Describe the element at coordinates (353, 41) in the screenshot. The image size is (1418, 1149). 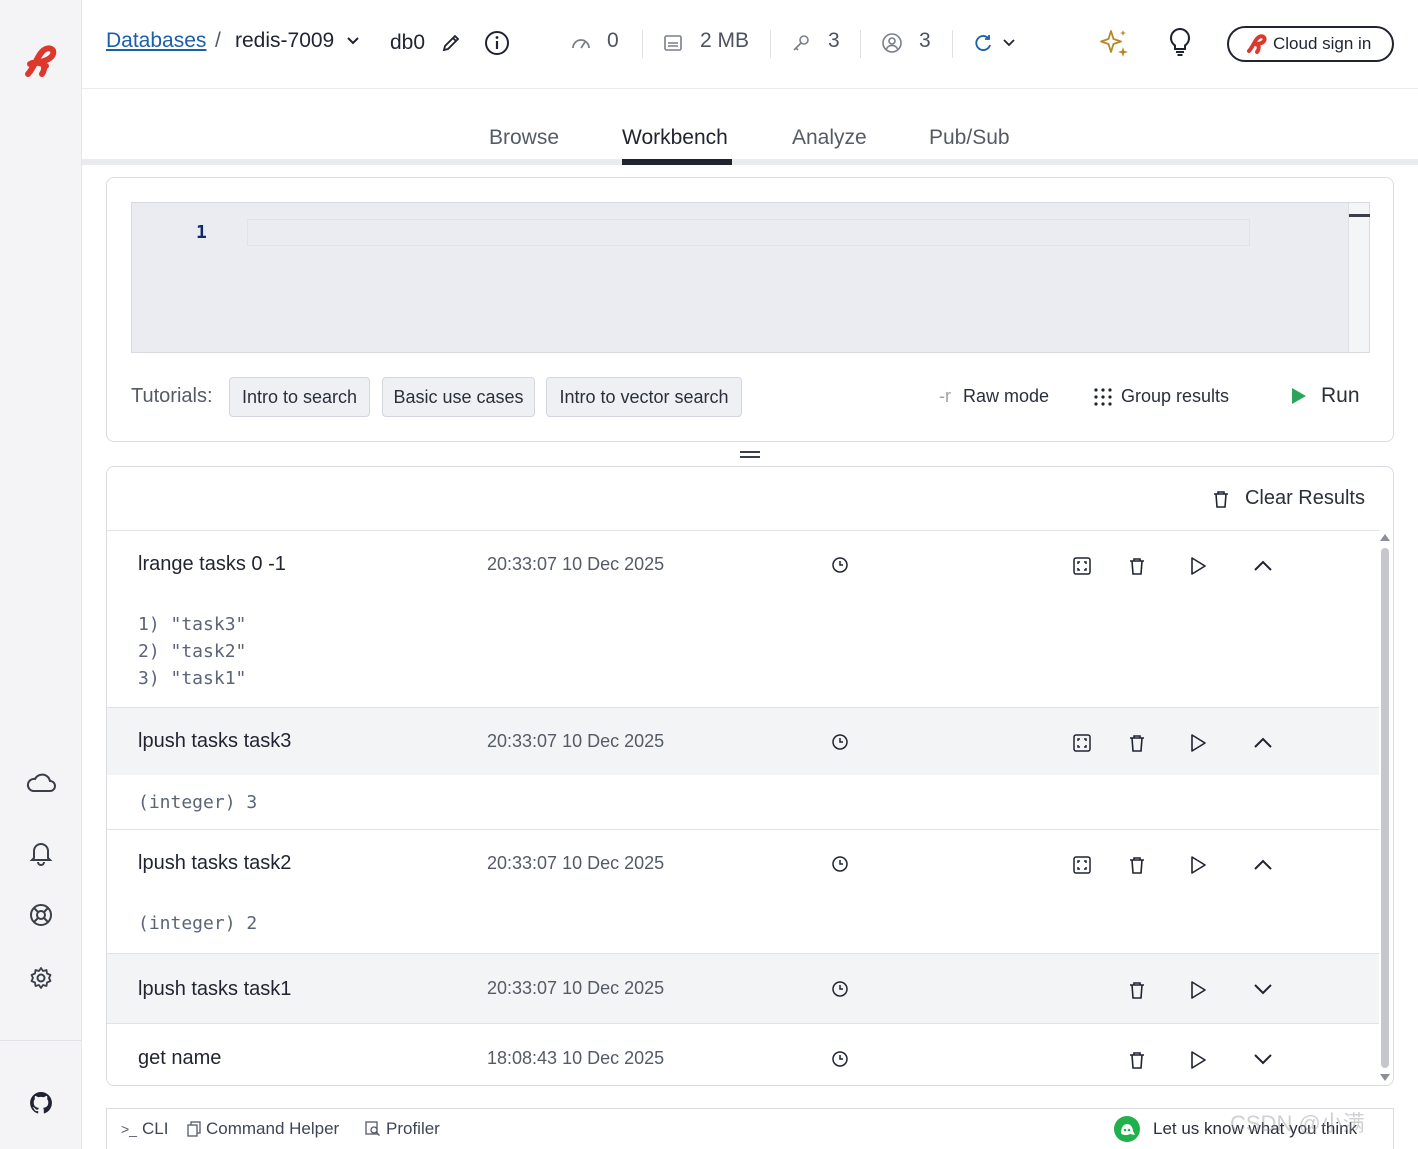
I see `chevron-down-icon` at that location.